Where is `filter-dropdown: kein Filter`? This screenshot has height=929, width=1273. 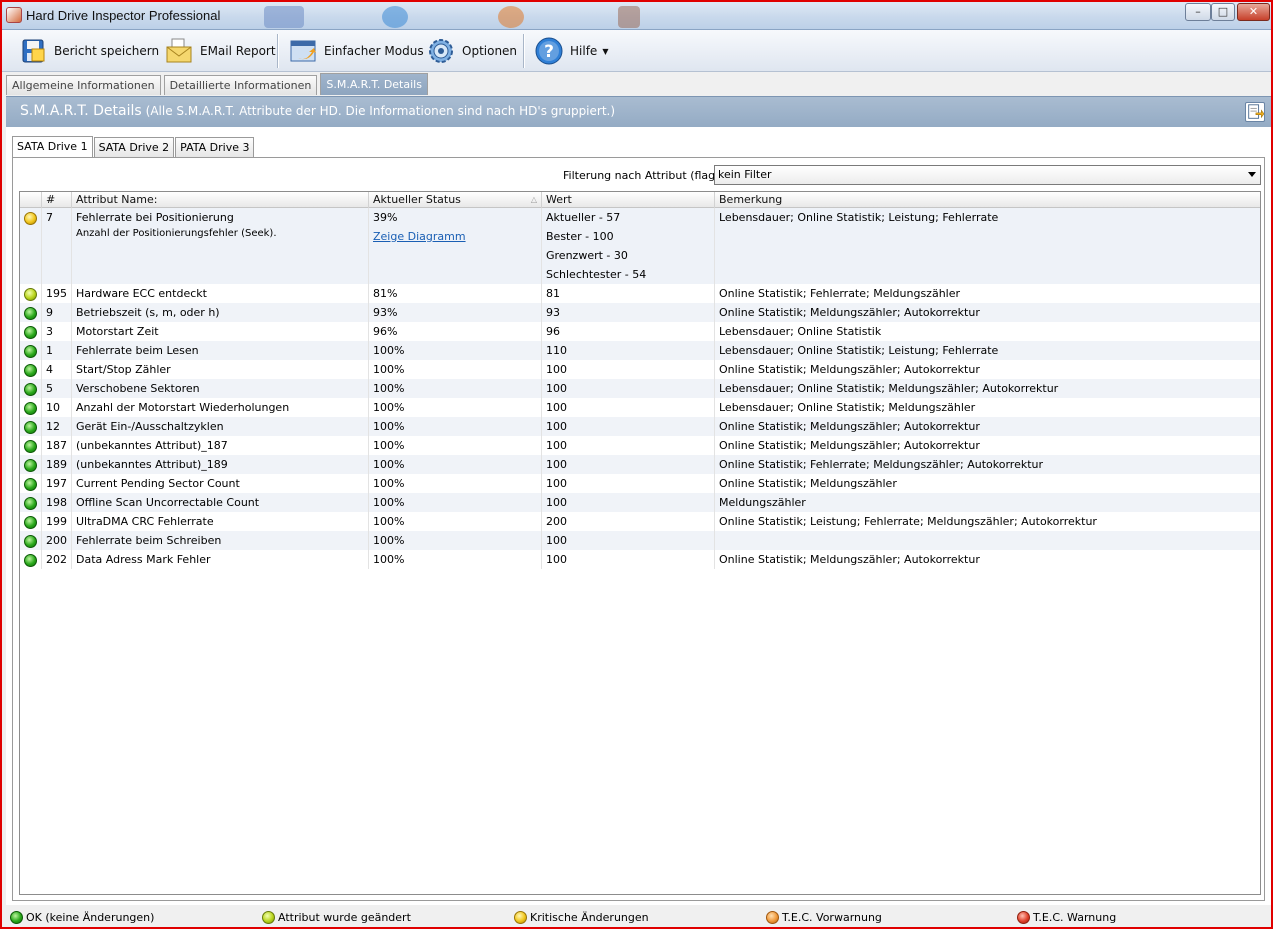 filter-dropdown: kein Filter is located at coordinates (987, 175).